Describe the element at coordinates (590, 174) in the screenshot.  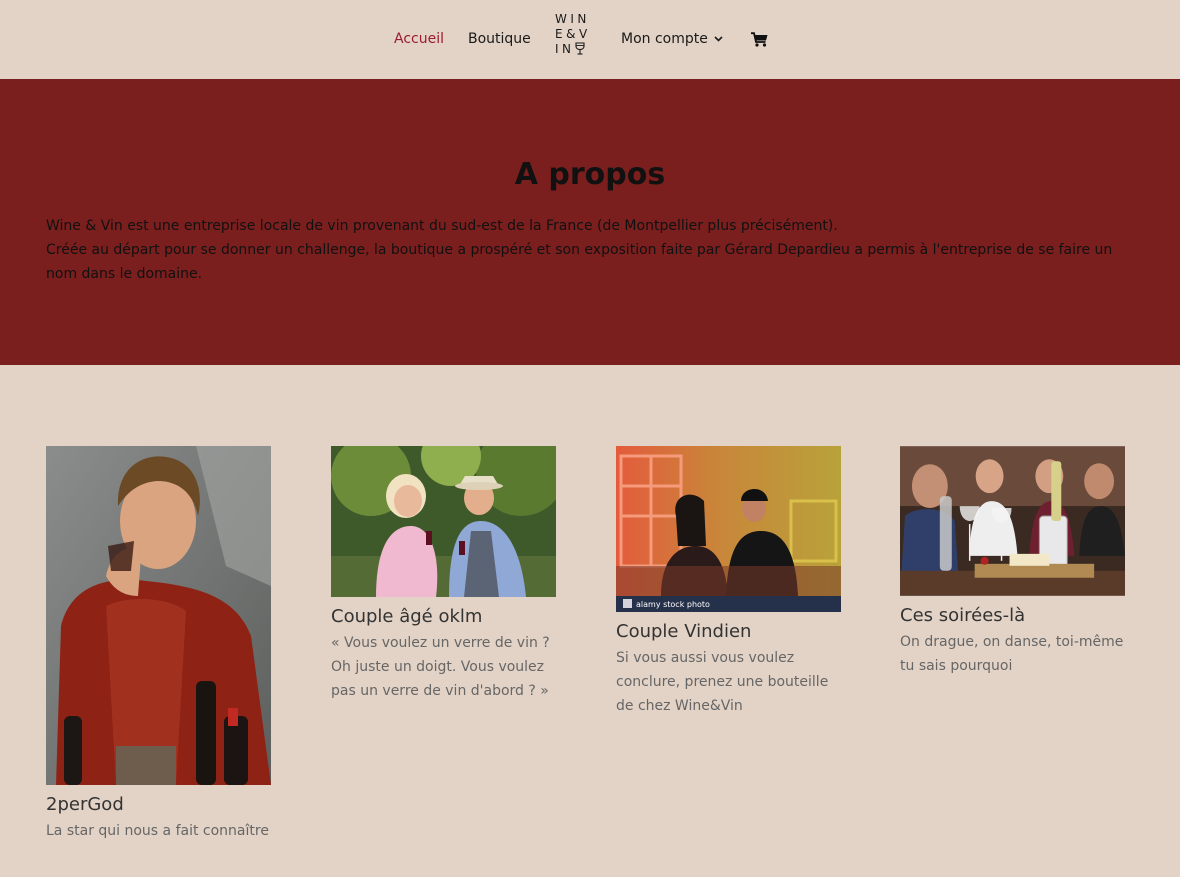
I see `about-title: A propos` at that location.